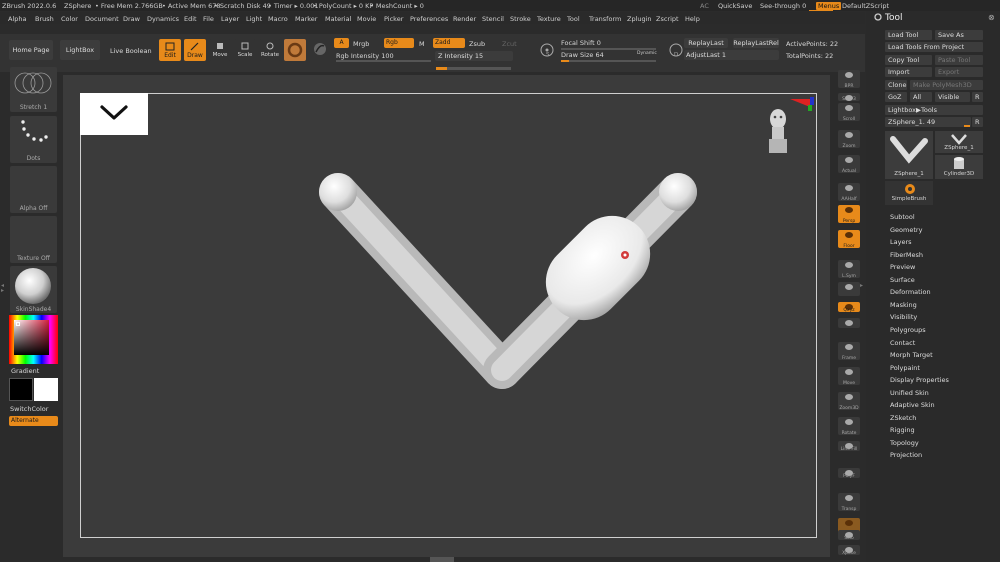  What do you see at coordinates (849, 164) in the screenshot?
I see `tool-actual-button: Actual` at bounding box center [849, 164].